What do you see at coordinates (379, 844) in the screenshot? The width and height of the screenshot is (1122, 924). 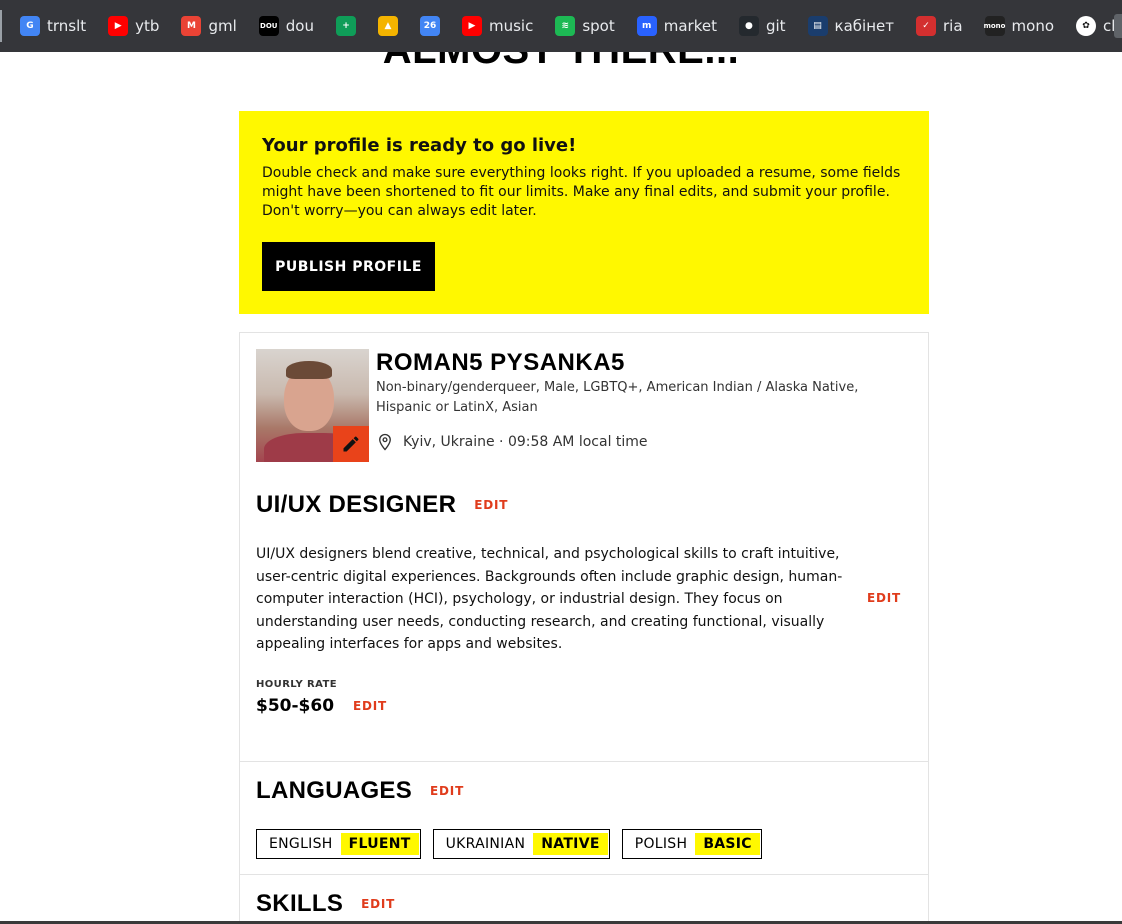 I see `language-level-badge: FLUENT` at bounding box center [379, 844].